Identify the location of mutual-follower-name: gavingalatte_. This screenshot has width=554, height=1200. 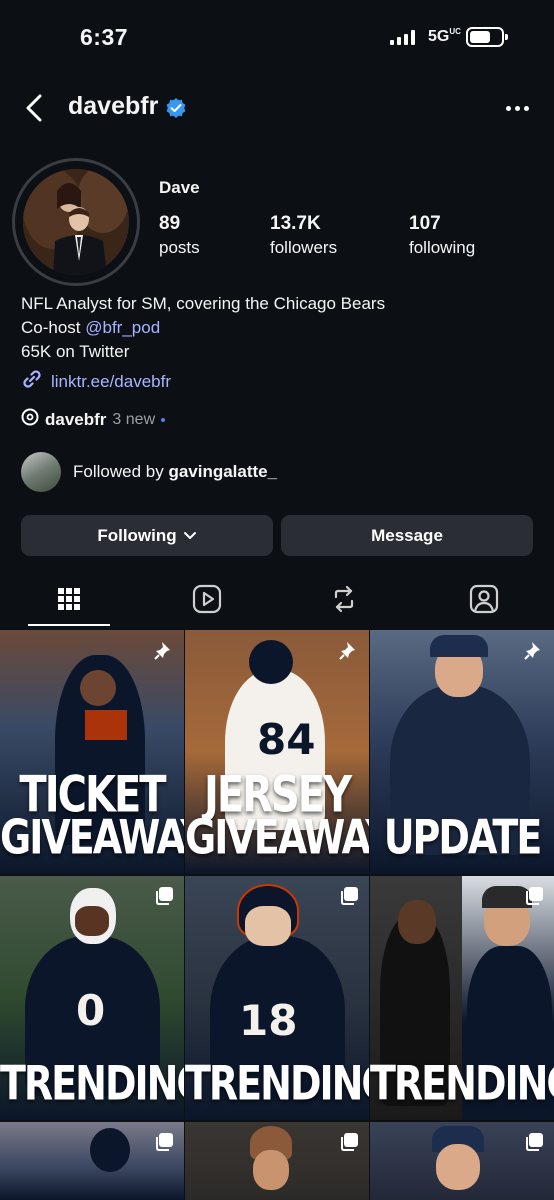
(223, 471).